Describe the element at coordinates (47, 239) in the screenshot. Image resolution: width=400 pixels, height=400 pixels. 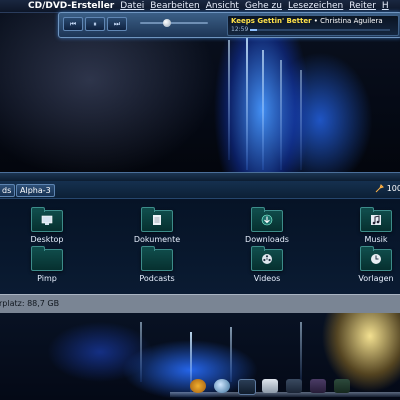
I see `folder-label: Desktop` at that location.